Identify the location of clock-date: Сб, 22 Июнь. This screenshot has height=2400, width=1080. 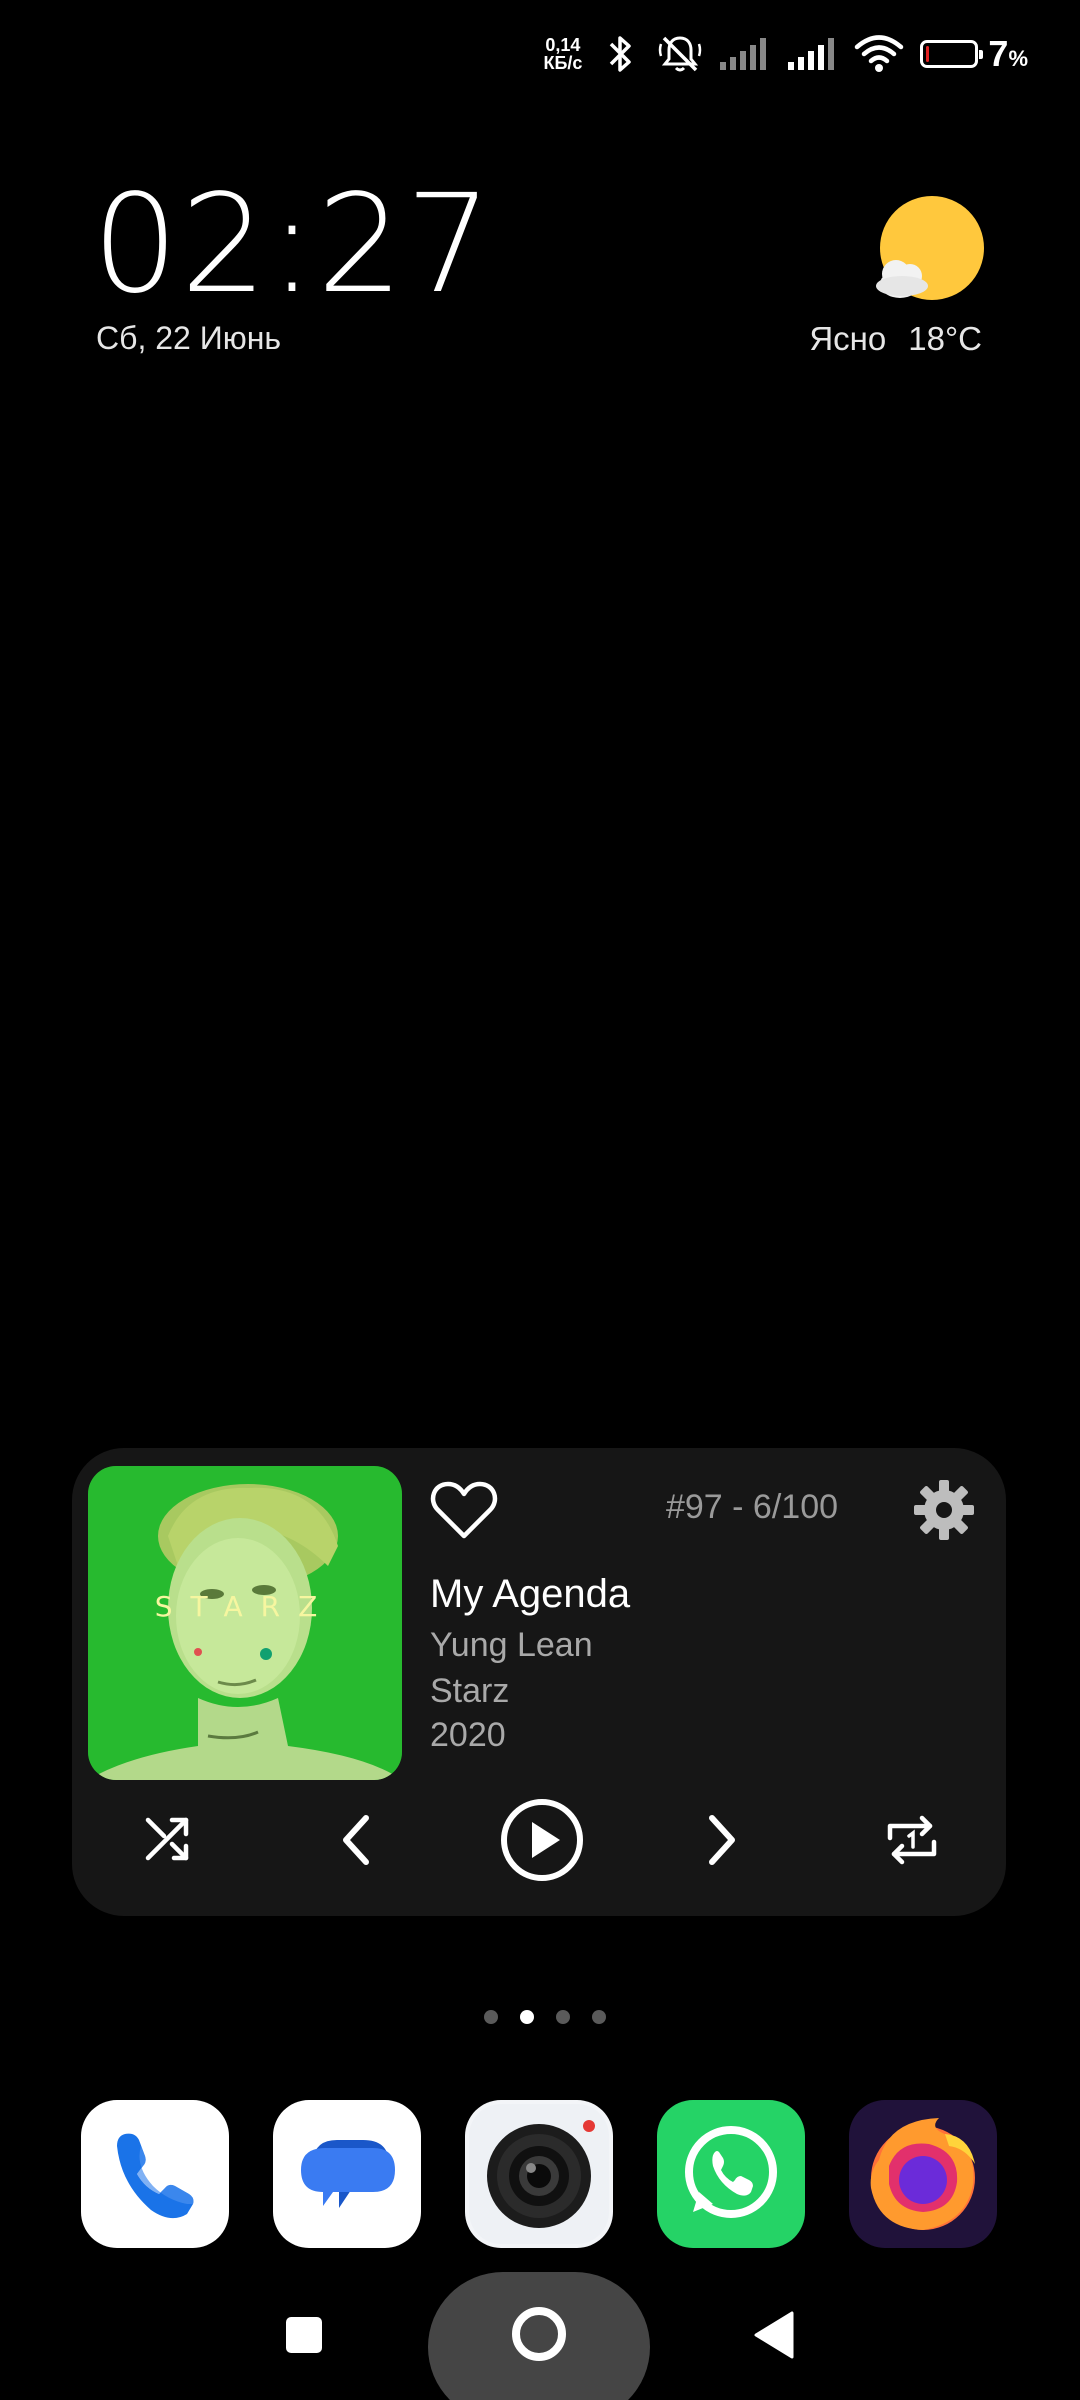
(188, 338).